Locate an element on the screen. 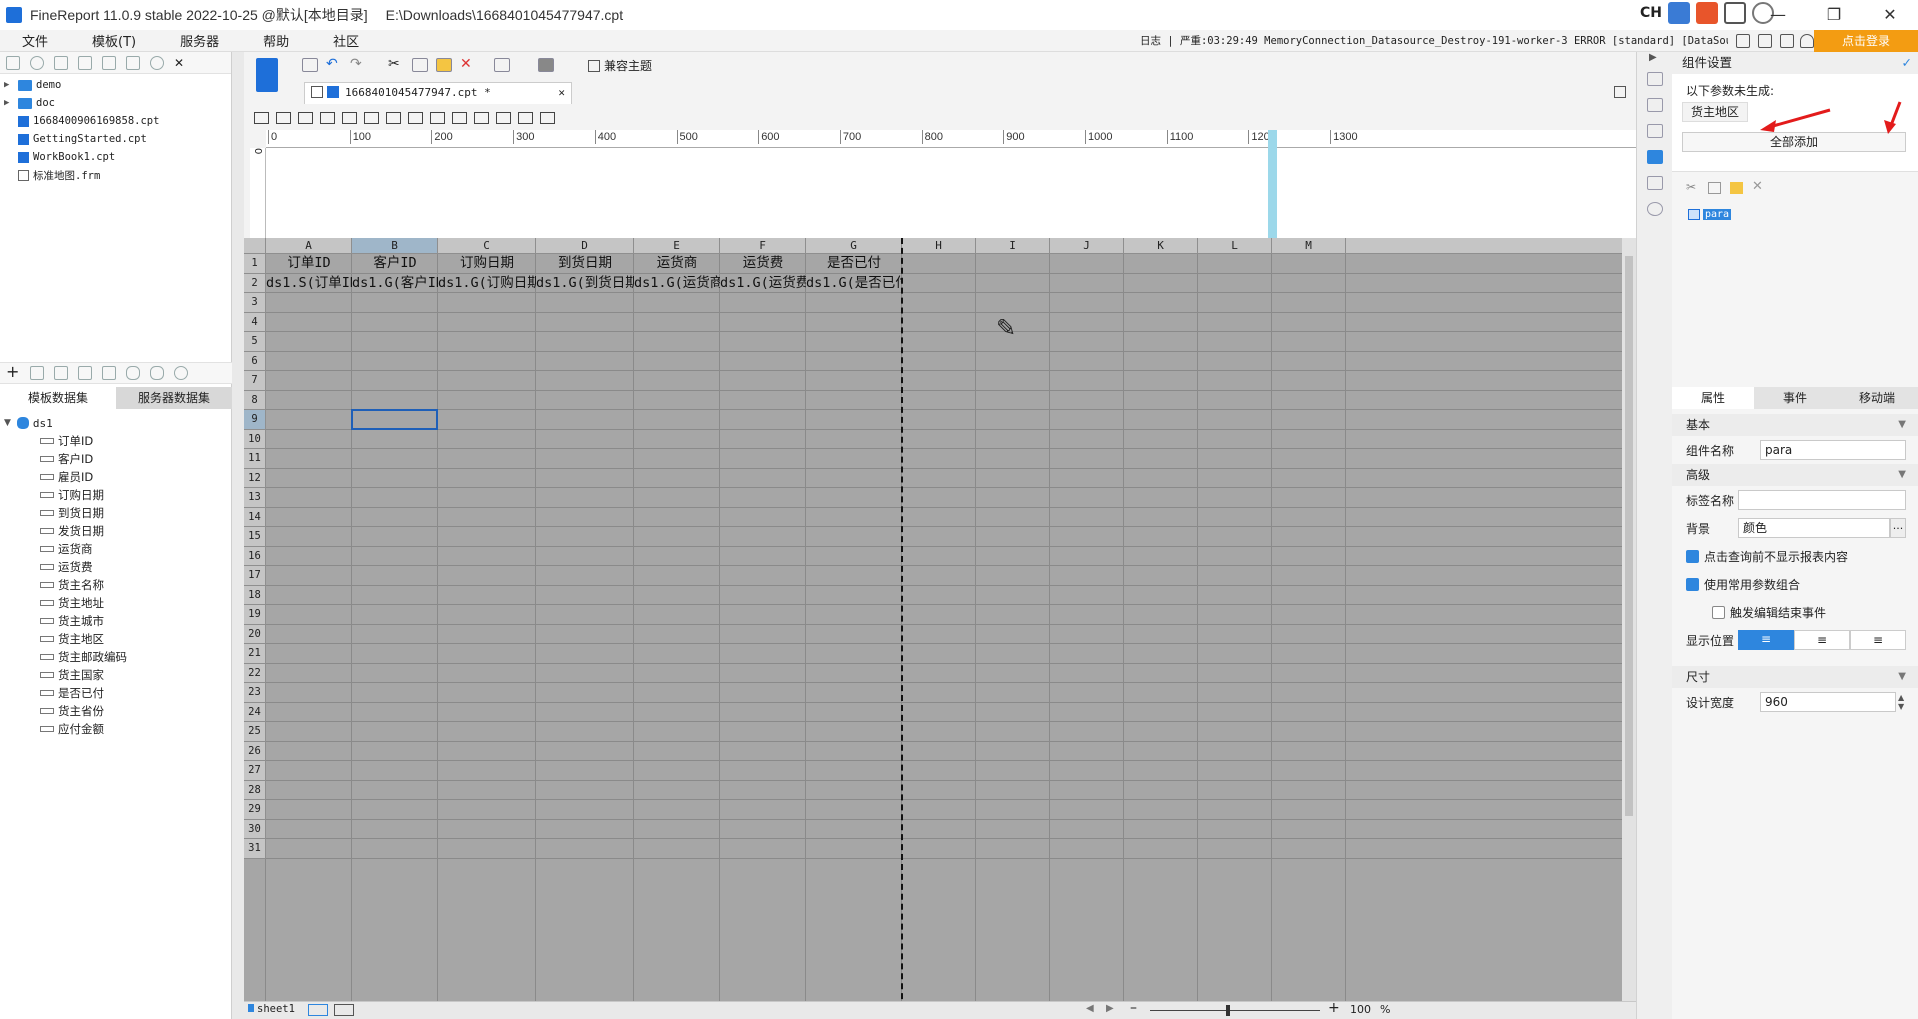 This screenshot has height=1019, width=1918. trigger-edit-end-row: 触发编辑结束事件 is located at coordinates (1795, 612).